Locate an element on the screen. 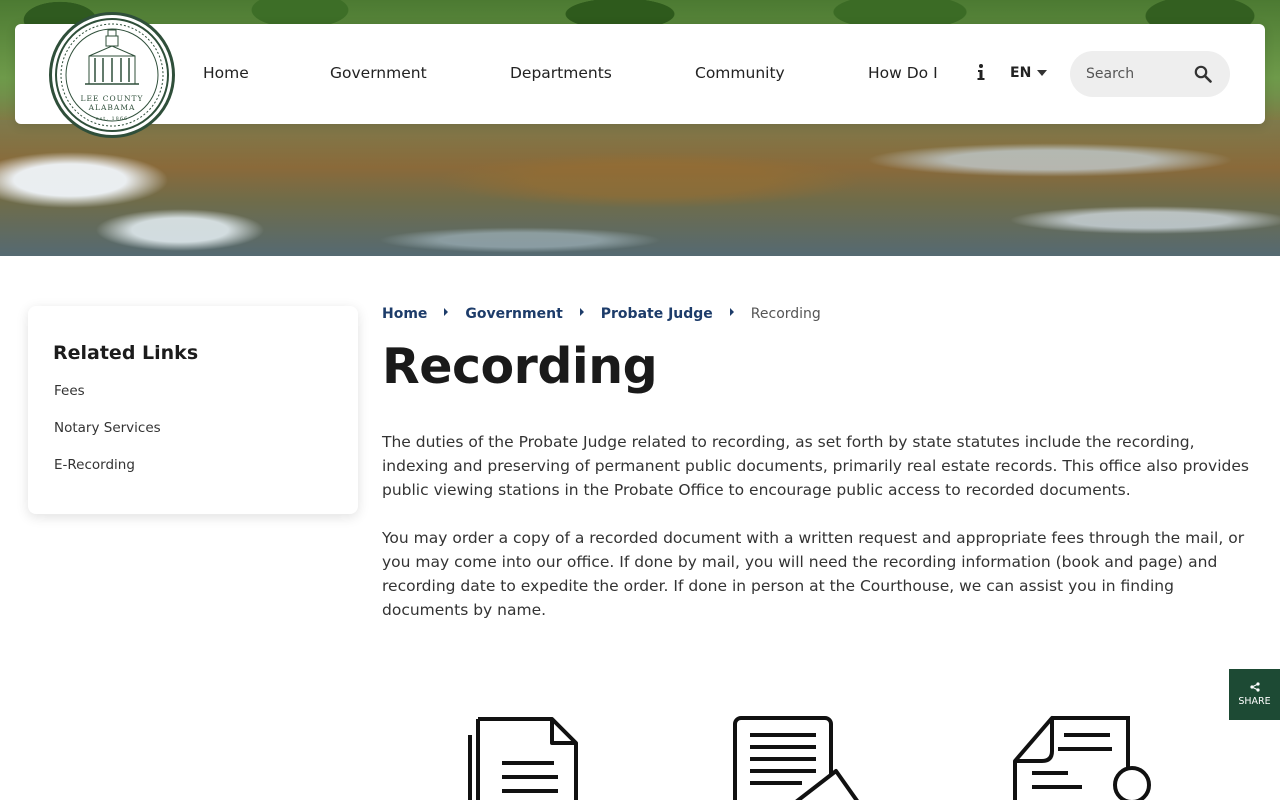 This screenshot has height=800, width=1280. language-selector: EN is located at coordinates (1029, 73).